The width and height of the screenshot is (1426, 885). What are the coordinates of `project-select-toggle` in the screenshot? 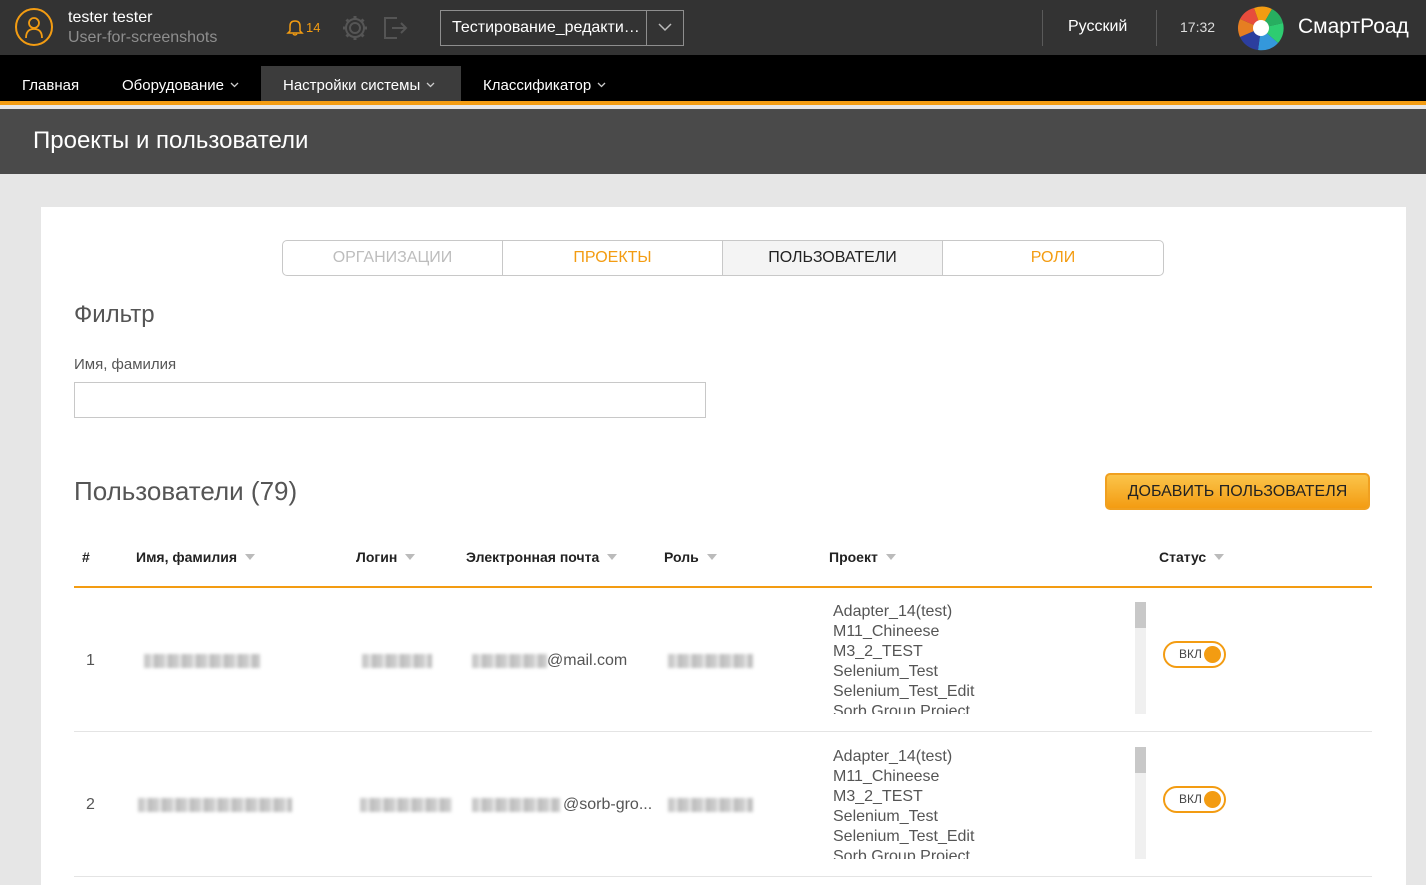 It's located at (664, 28).